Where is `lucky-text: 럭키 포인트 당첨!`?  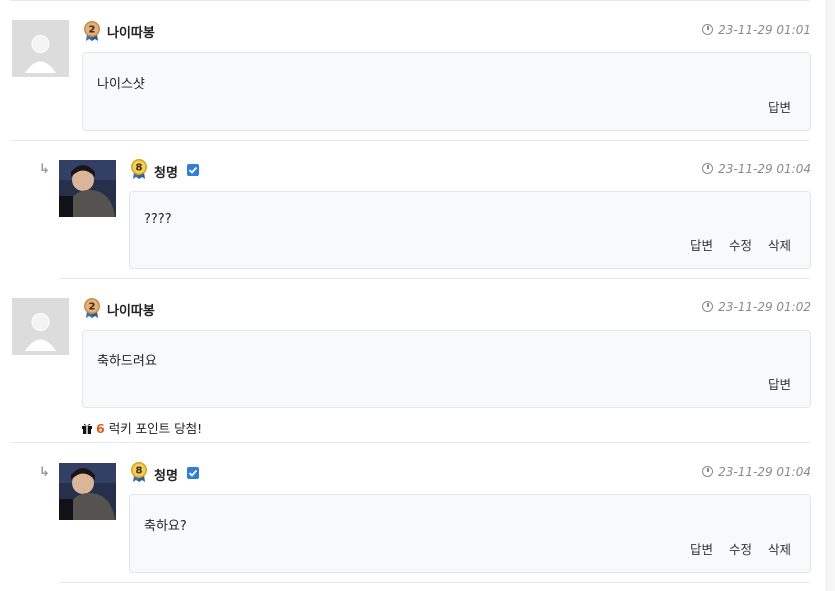 lucky-text: 럭키 포인트 당첨! is located at coordinates (155, 428).